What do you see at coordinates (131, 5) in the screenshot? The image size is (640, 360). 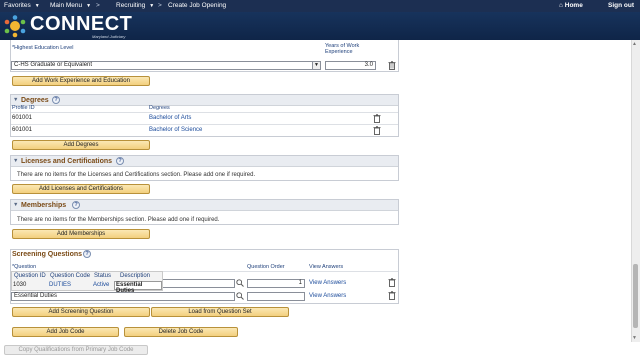 I see `recruiting-label: Recruiting` at bounding box center [131, 5].